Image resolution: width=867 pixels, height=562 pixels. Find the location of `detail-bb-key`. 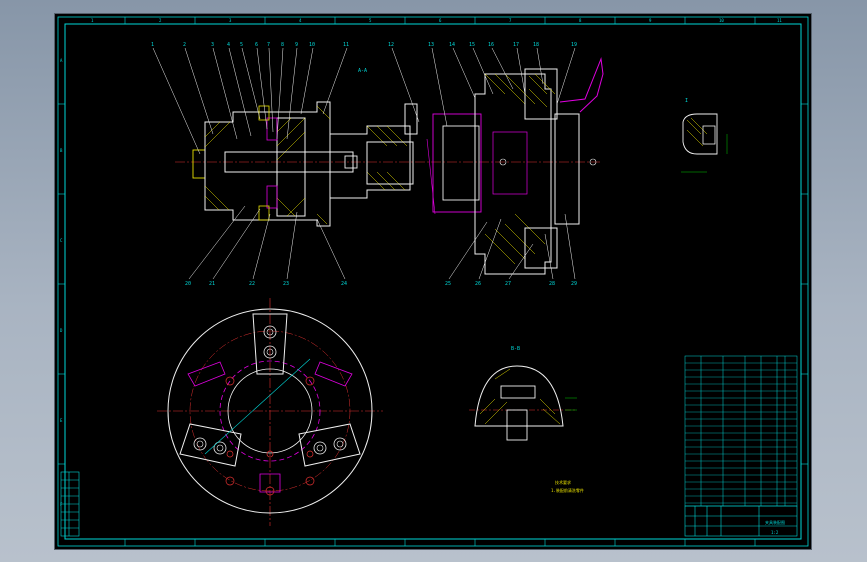

detail-bb-key is located at coordinates (518, 392).